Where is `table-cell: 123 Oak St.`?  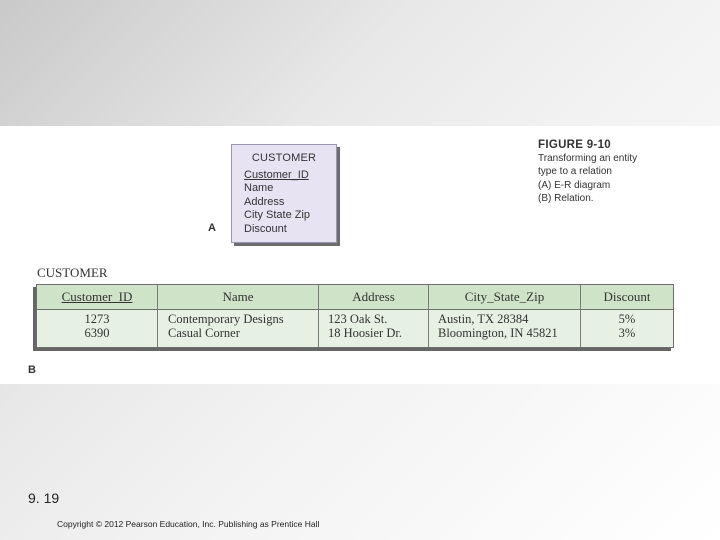
table-cell: 123 Oak St. is located at coordinates (358, 319).